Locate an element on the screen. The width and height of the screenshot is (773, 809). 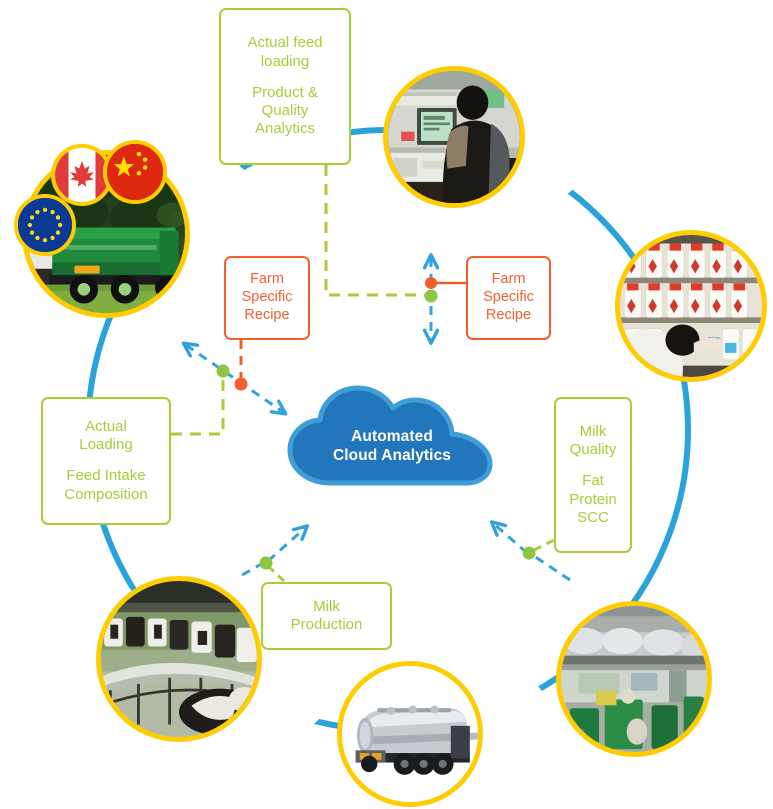
box-milk-production: Milk Production is located at coordinates (326, 616).